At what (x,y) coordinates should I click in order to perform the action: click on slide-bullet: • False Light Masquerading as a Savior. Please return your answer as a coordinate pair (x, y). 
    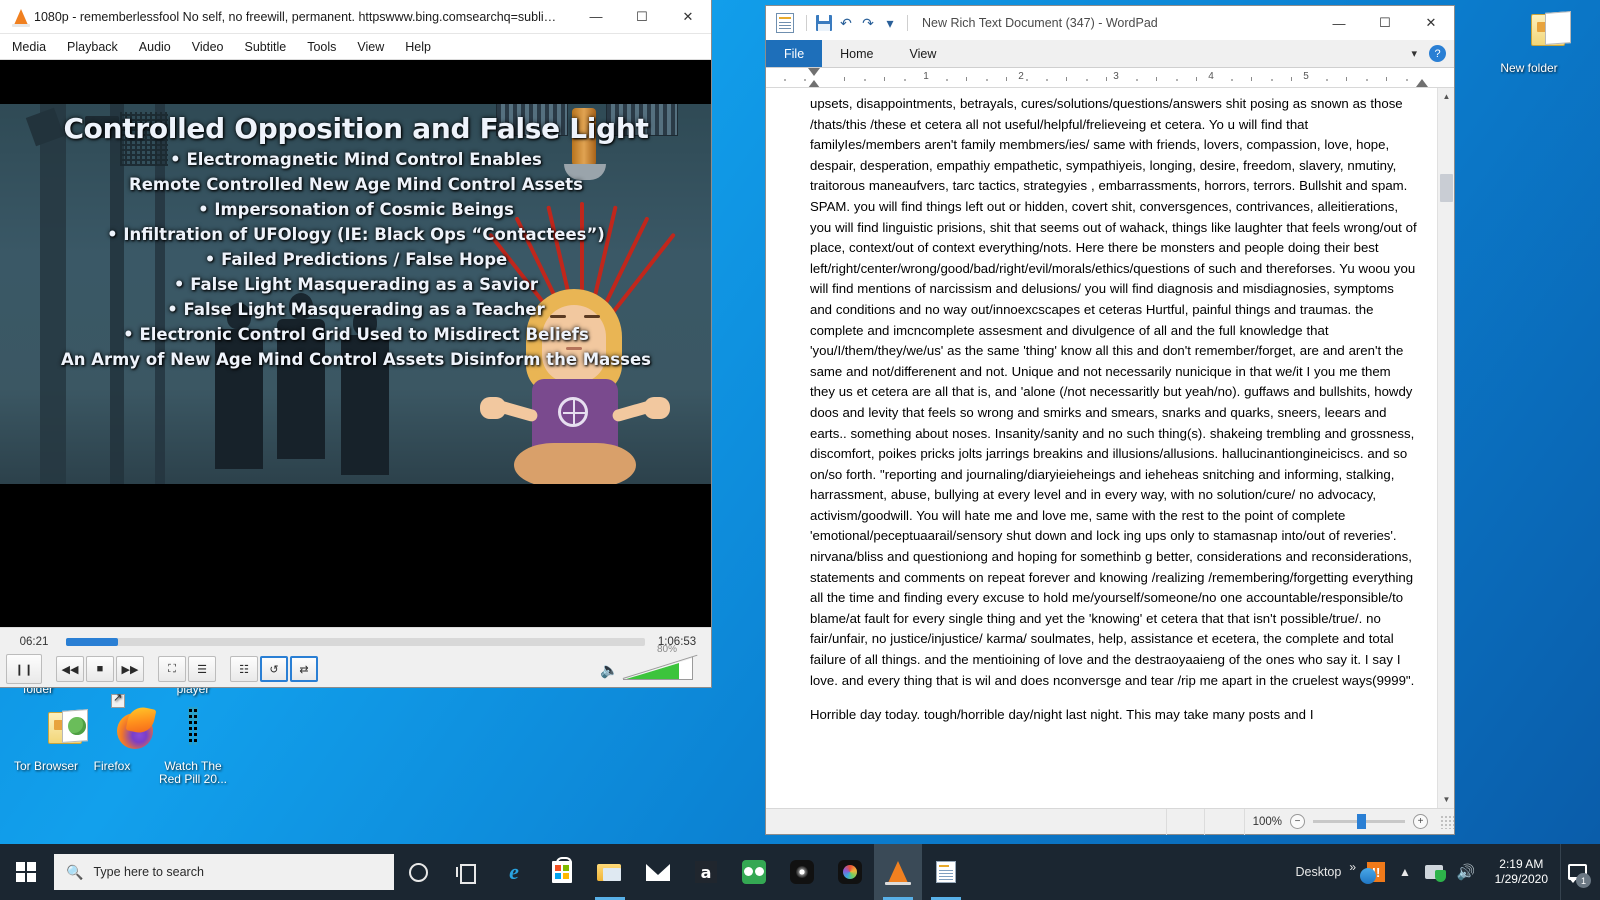
    Looking at the image, I should click on (356, 284).